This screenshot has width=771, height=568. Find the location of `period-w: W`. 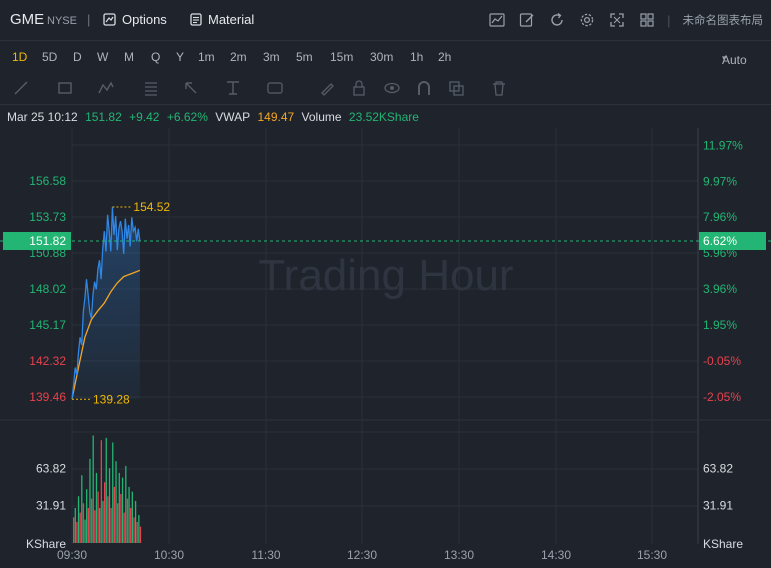

period-w: W is located at coordinates (102, 57).